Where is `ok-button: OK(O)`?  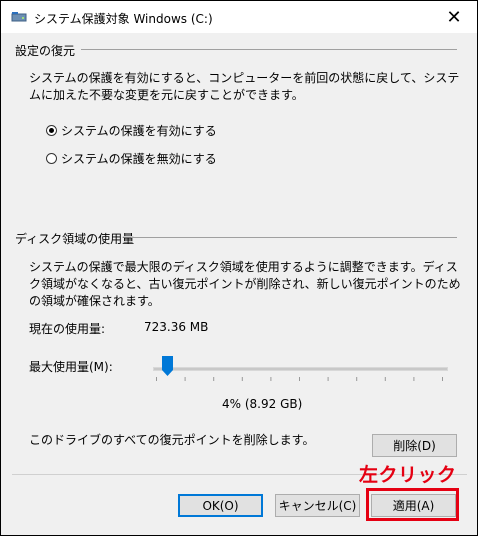
ok-button: OK(O) is located at coordinates (220, 505).